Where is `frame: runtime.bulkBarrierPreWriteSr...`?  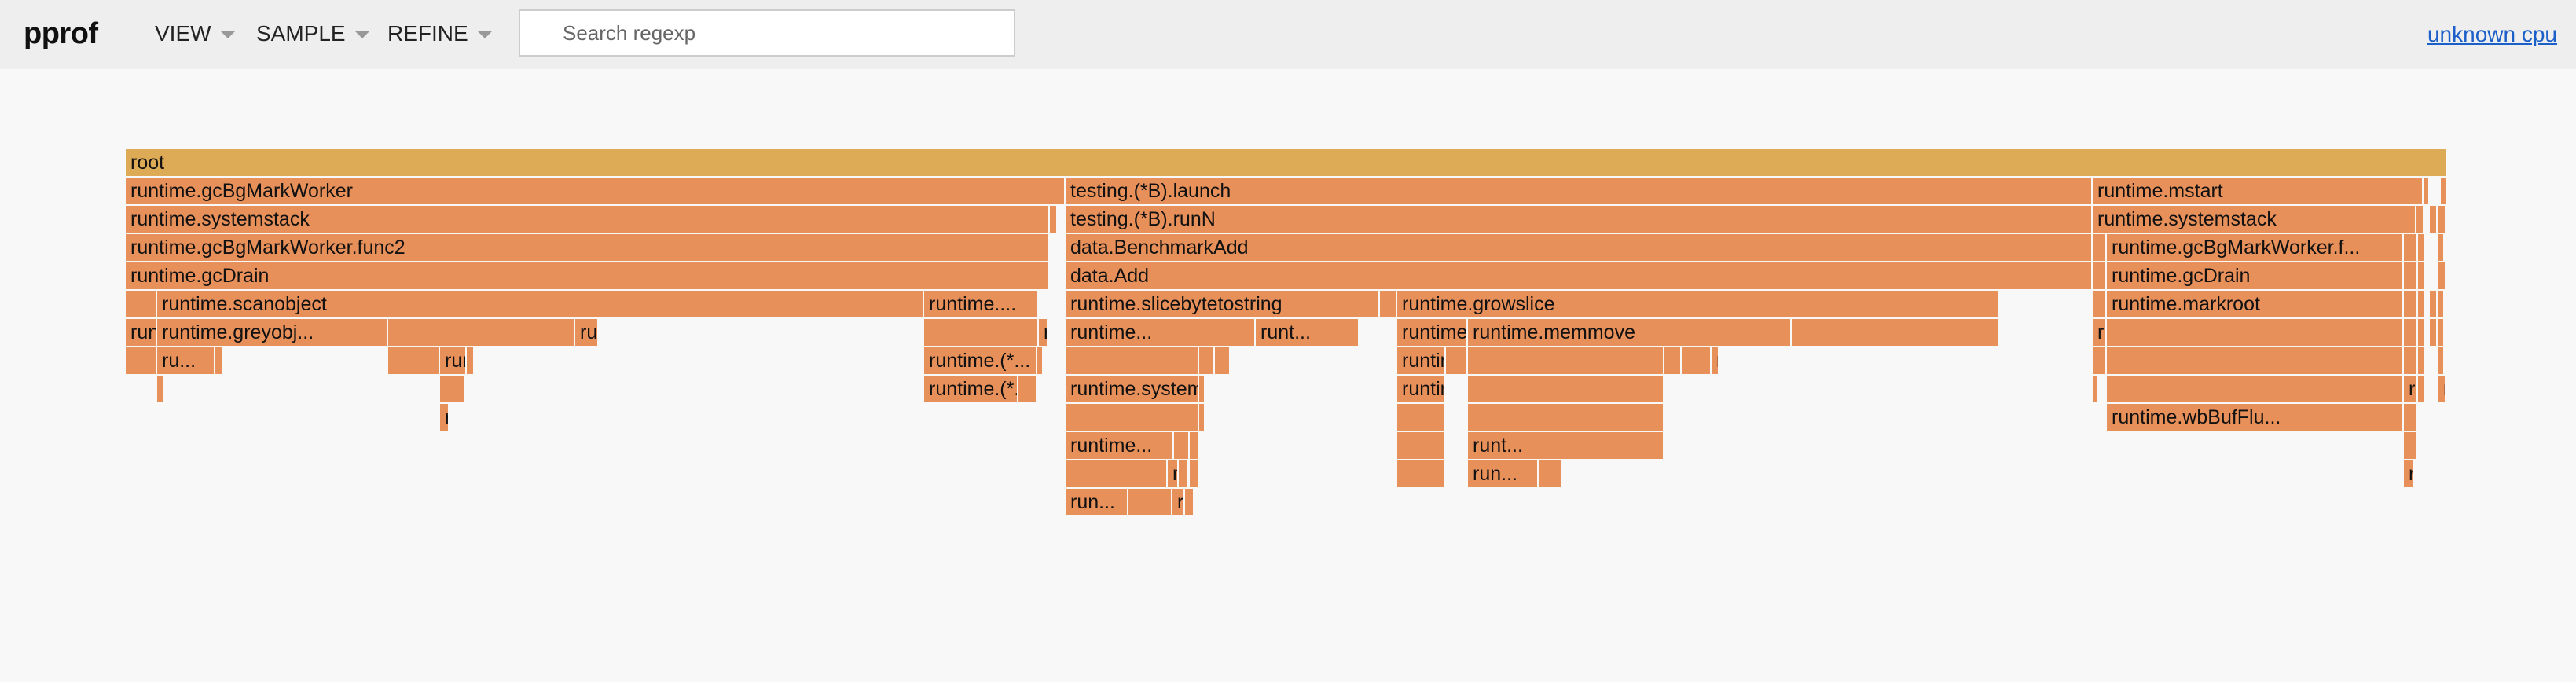 frame: runtime.bulkBarrierPreWriteSr... is located at coordinates (1432, 332).